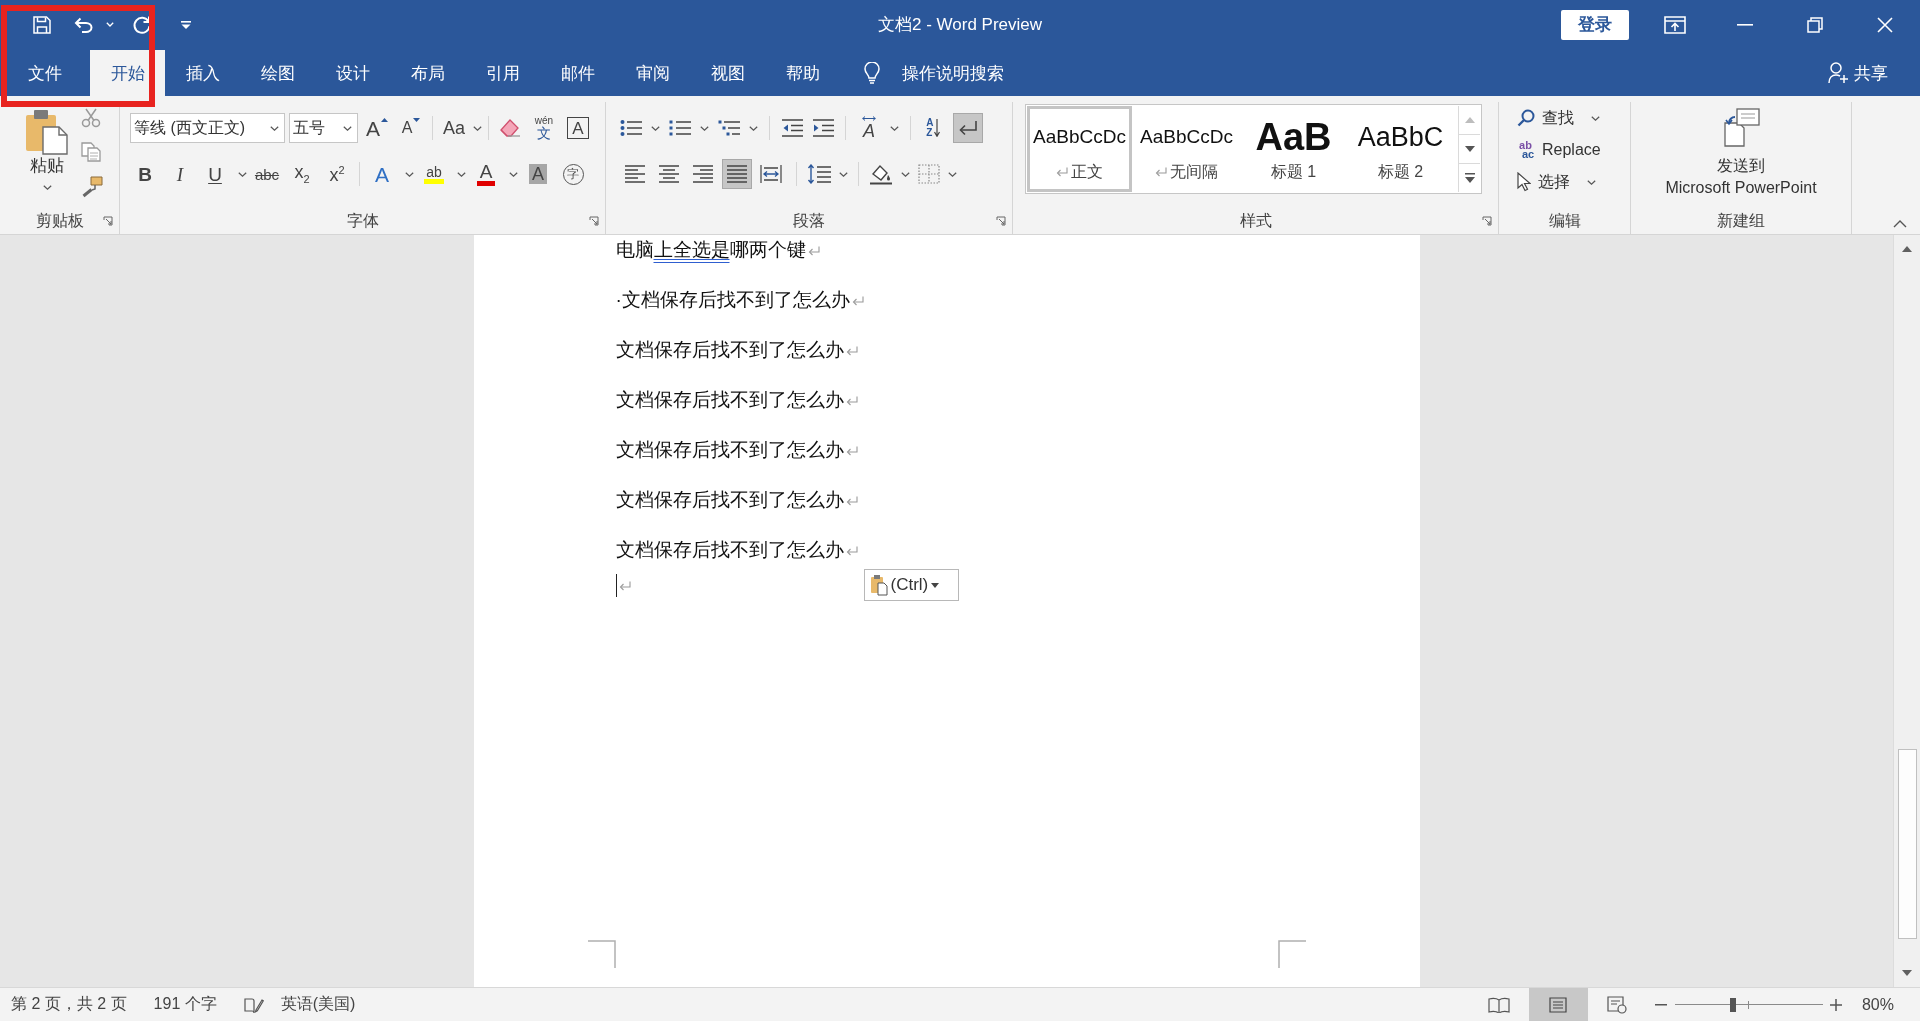 The height and width of the screenshot is (1021, 1920). What do you see at coordinates (323, 128) in the screenshot?
I see `font-size-field: 五号` at bounding box center [323, 128].